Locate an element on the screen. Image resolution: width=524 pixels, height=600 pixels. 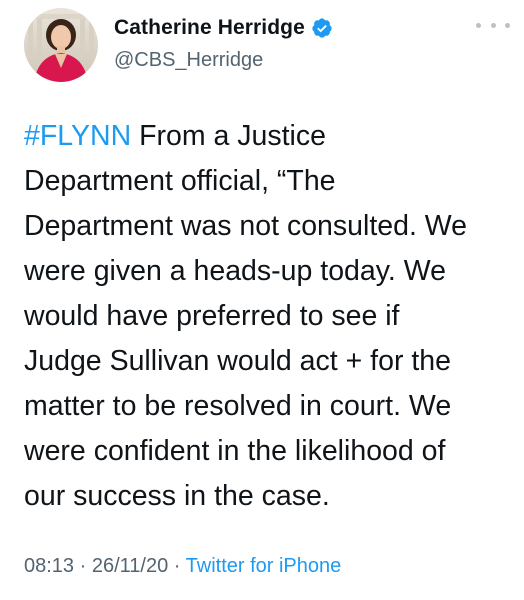
avatar is located at coordinates (61, 45).